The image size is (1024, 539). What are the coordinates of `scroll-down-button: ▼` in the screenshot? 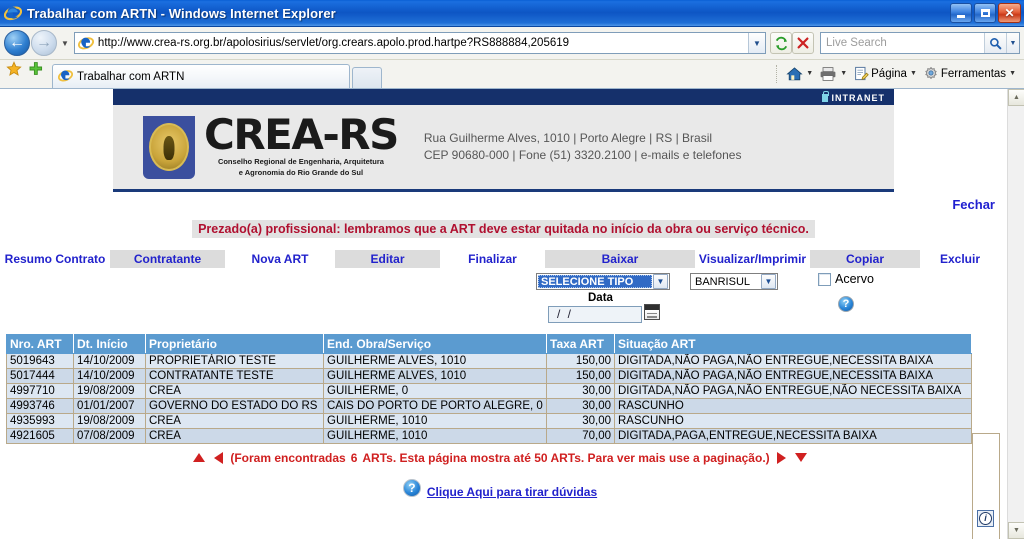 It's located at (1016, 530).